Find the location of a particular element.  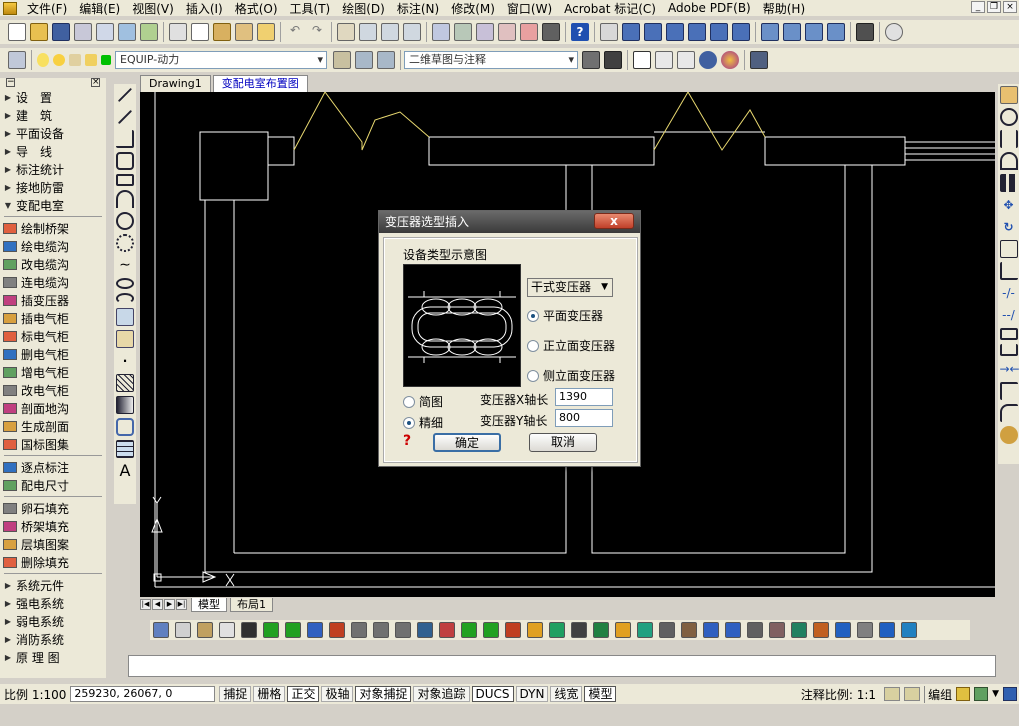

layer-previous-icon is located at coordinates (364, 60).